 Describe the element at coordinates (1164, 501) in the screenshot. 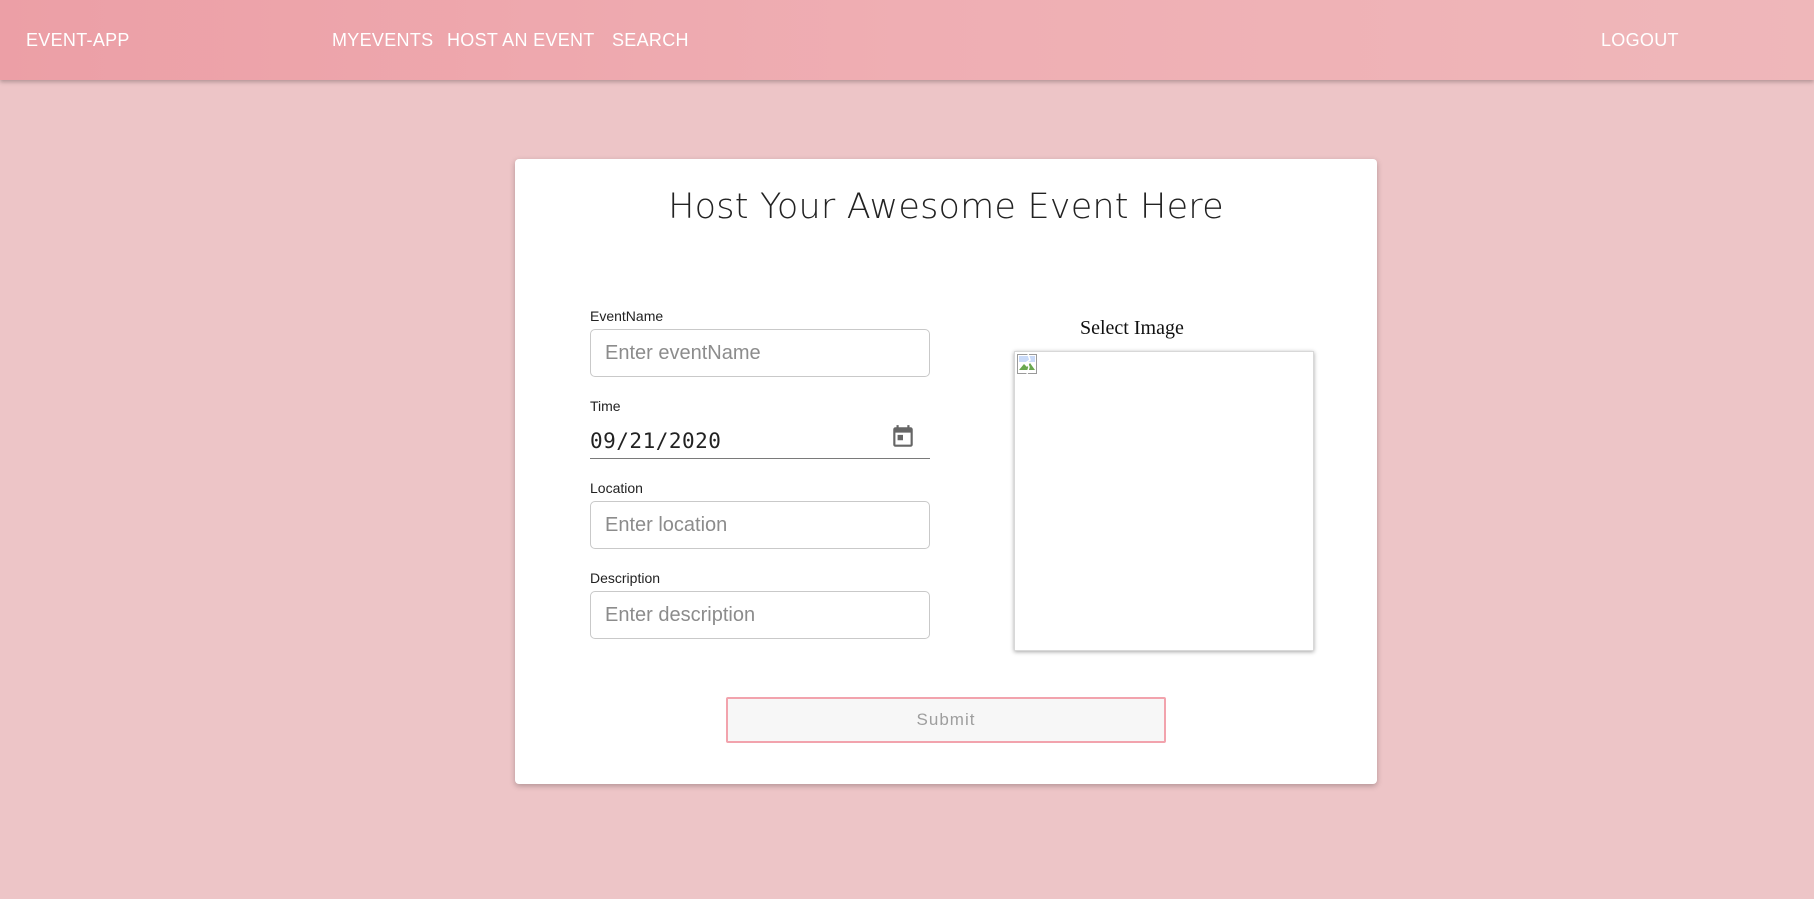

I see `image-upload-box` at that location.